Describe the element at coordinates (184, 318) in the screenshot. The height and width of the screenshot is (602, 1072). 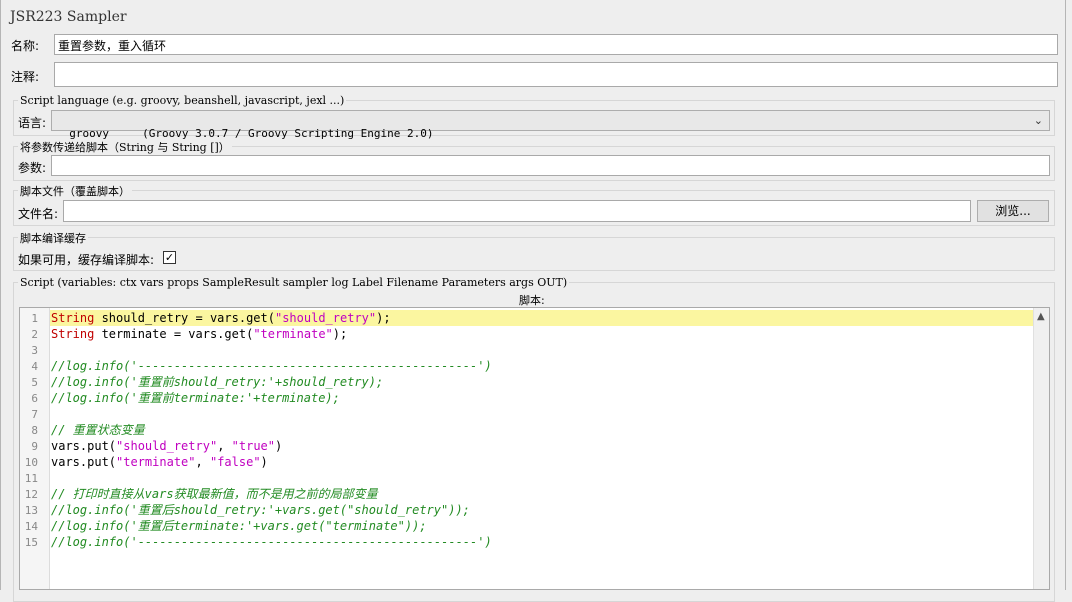
I see `code-token: should_retry = vars.get(` at that location.